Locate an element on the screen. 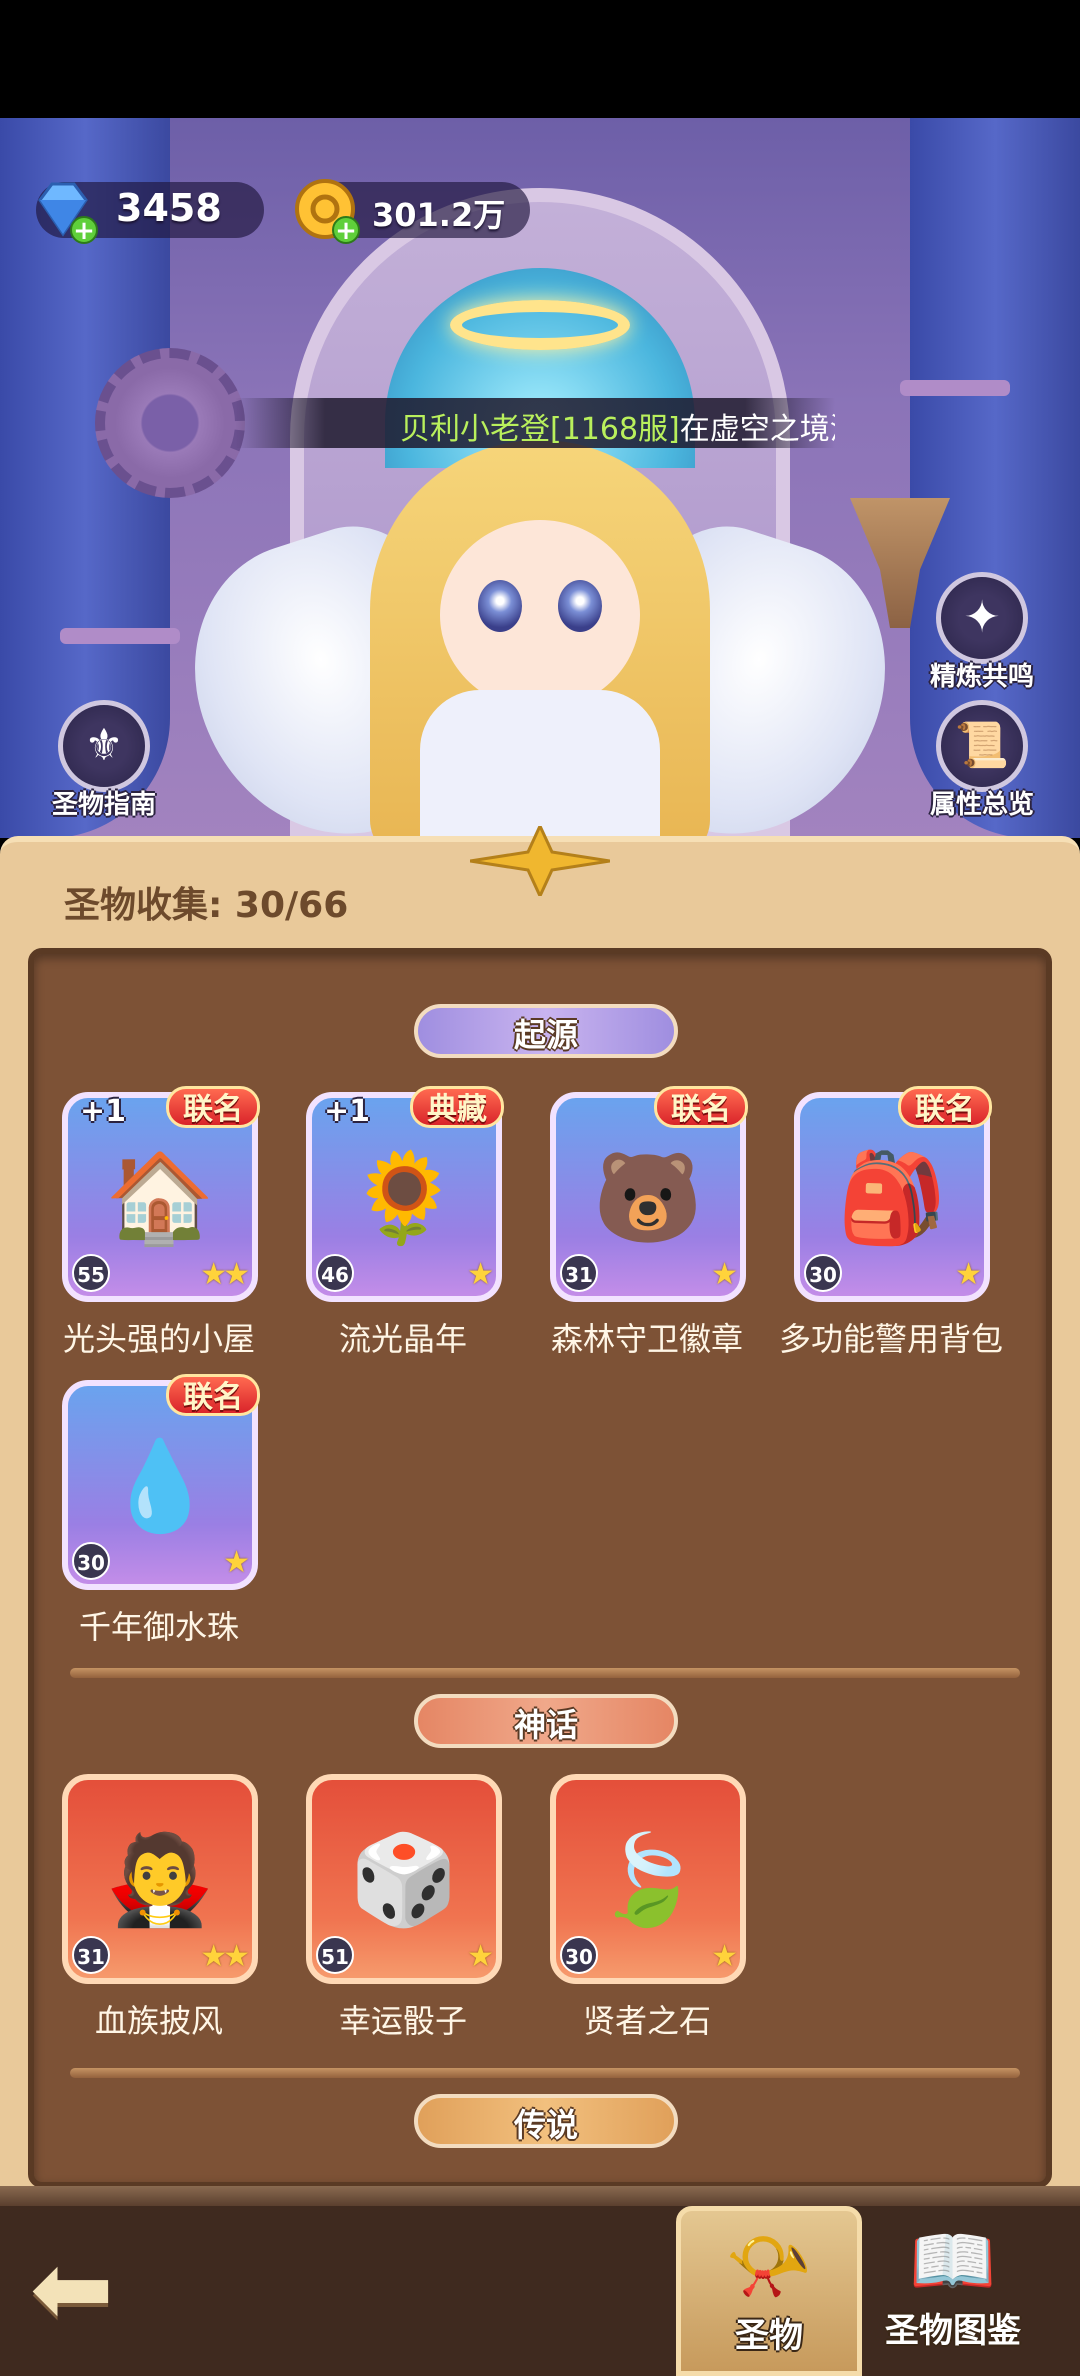  status-bar-area is located at coordinates (540, 59).